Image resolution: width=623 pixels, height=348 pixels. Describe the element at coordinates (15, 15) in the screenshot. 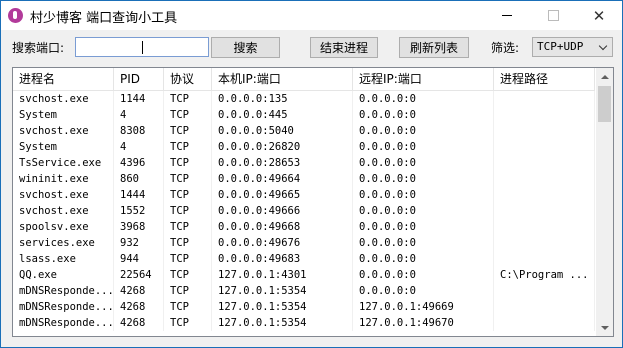

I see `app-logo-icon` at that location.